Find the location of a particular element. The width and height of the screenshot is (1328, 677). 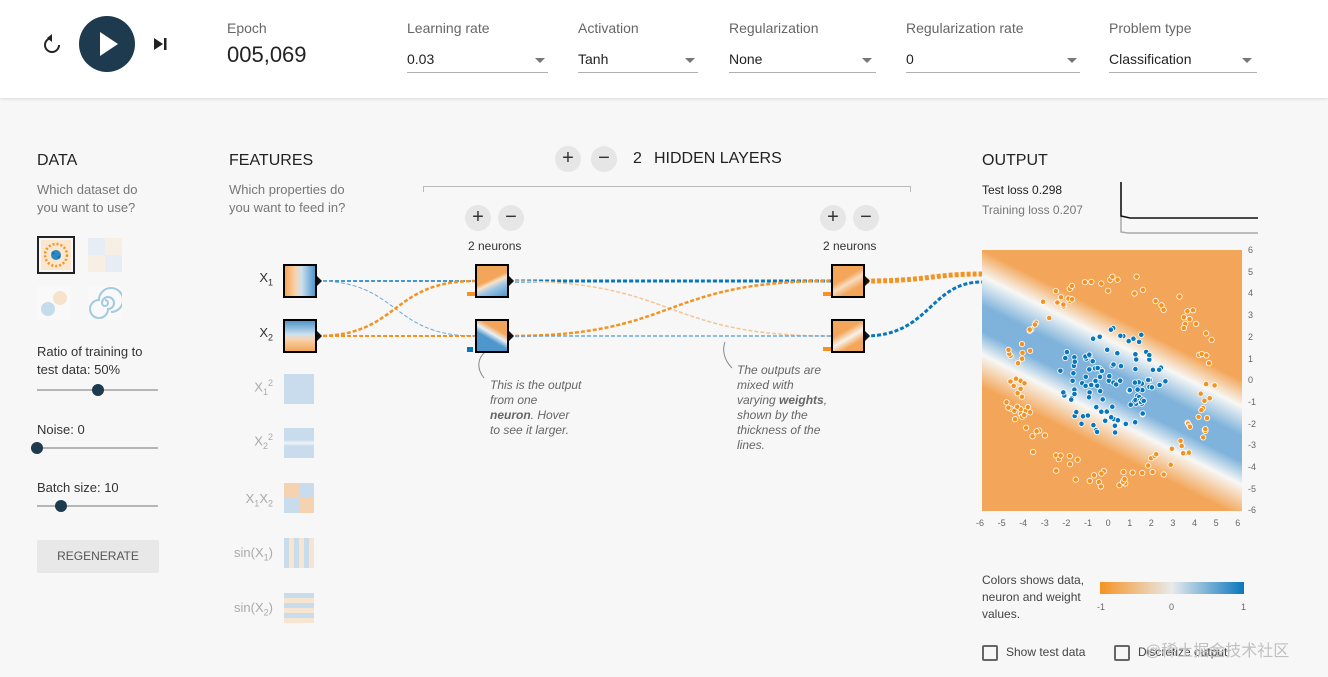

y-tick-label: -5 is located at coordinates (1252, 488).